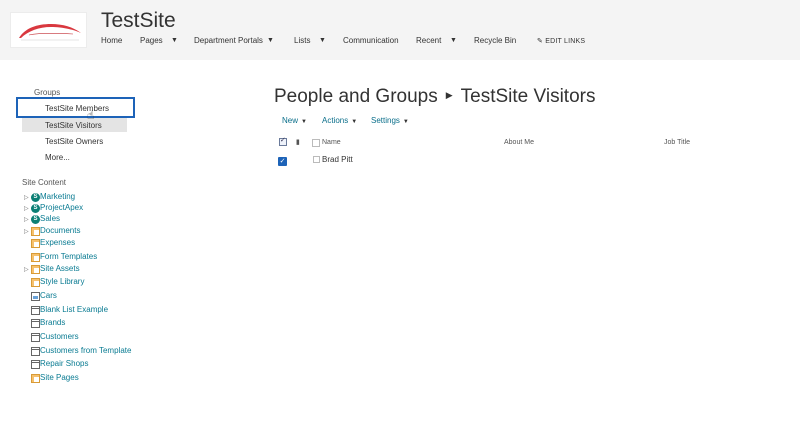 The height and width of the screenshot is (442, 800). Describe the element at coordinates (565, 41) in the screenshot. I see `edit-links-label: EDIT LINKS` at that location.